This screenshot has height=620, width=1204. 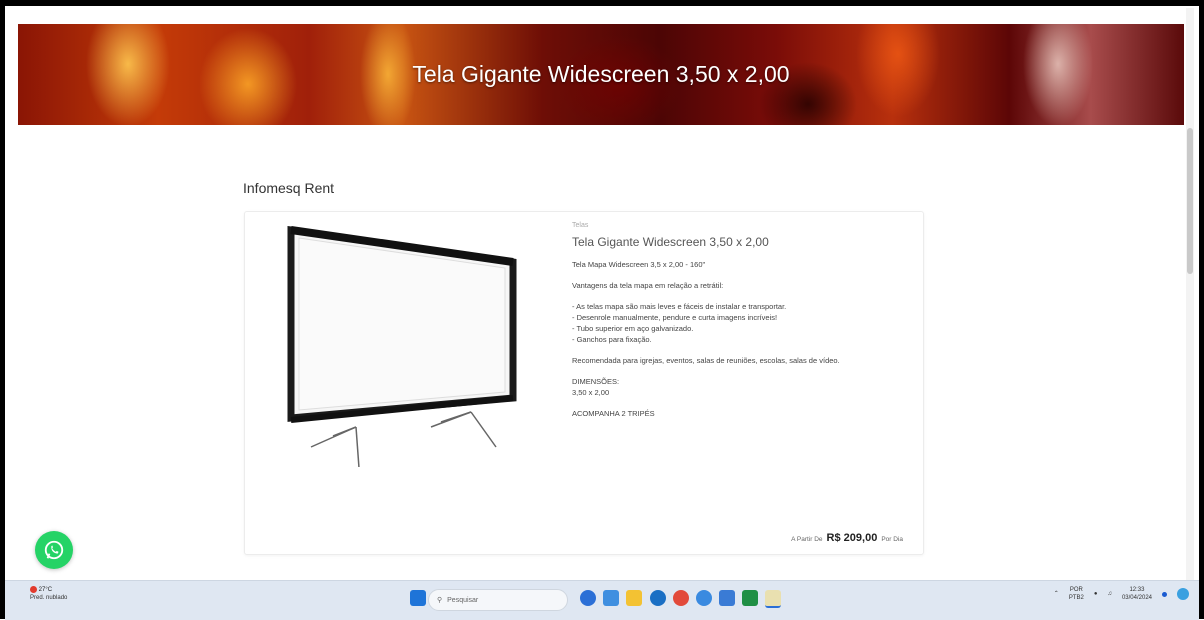 I want to click on edge-icon, so click(x=658, y=598).